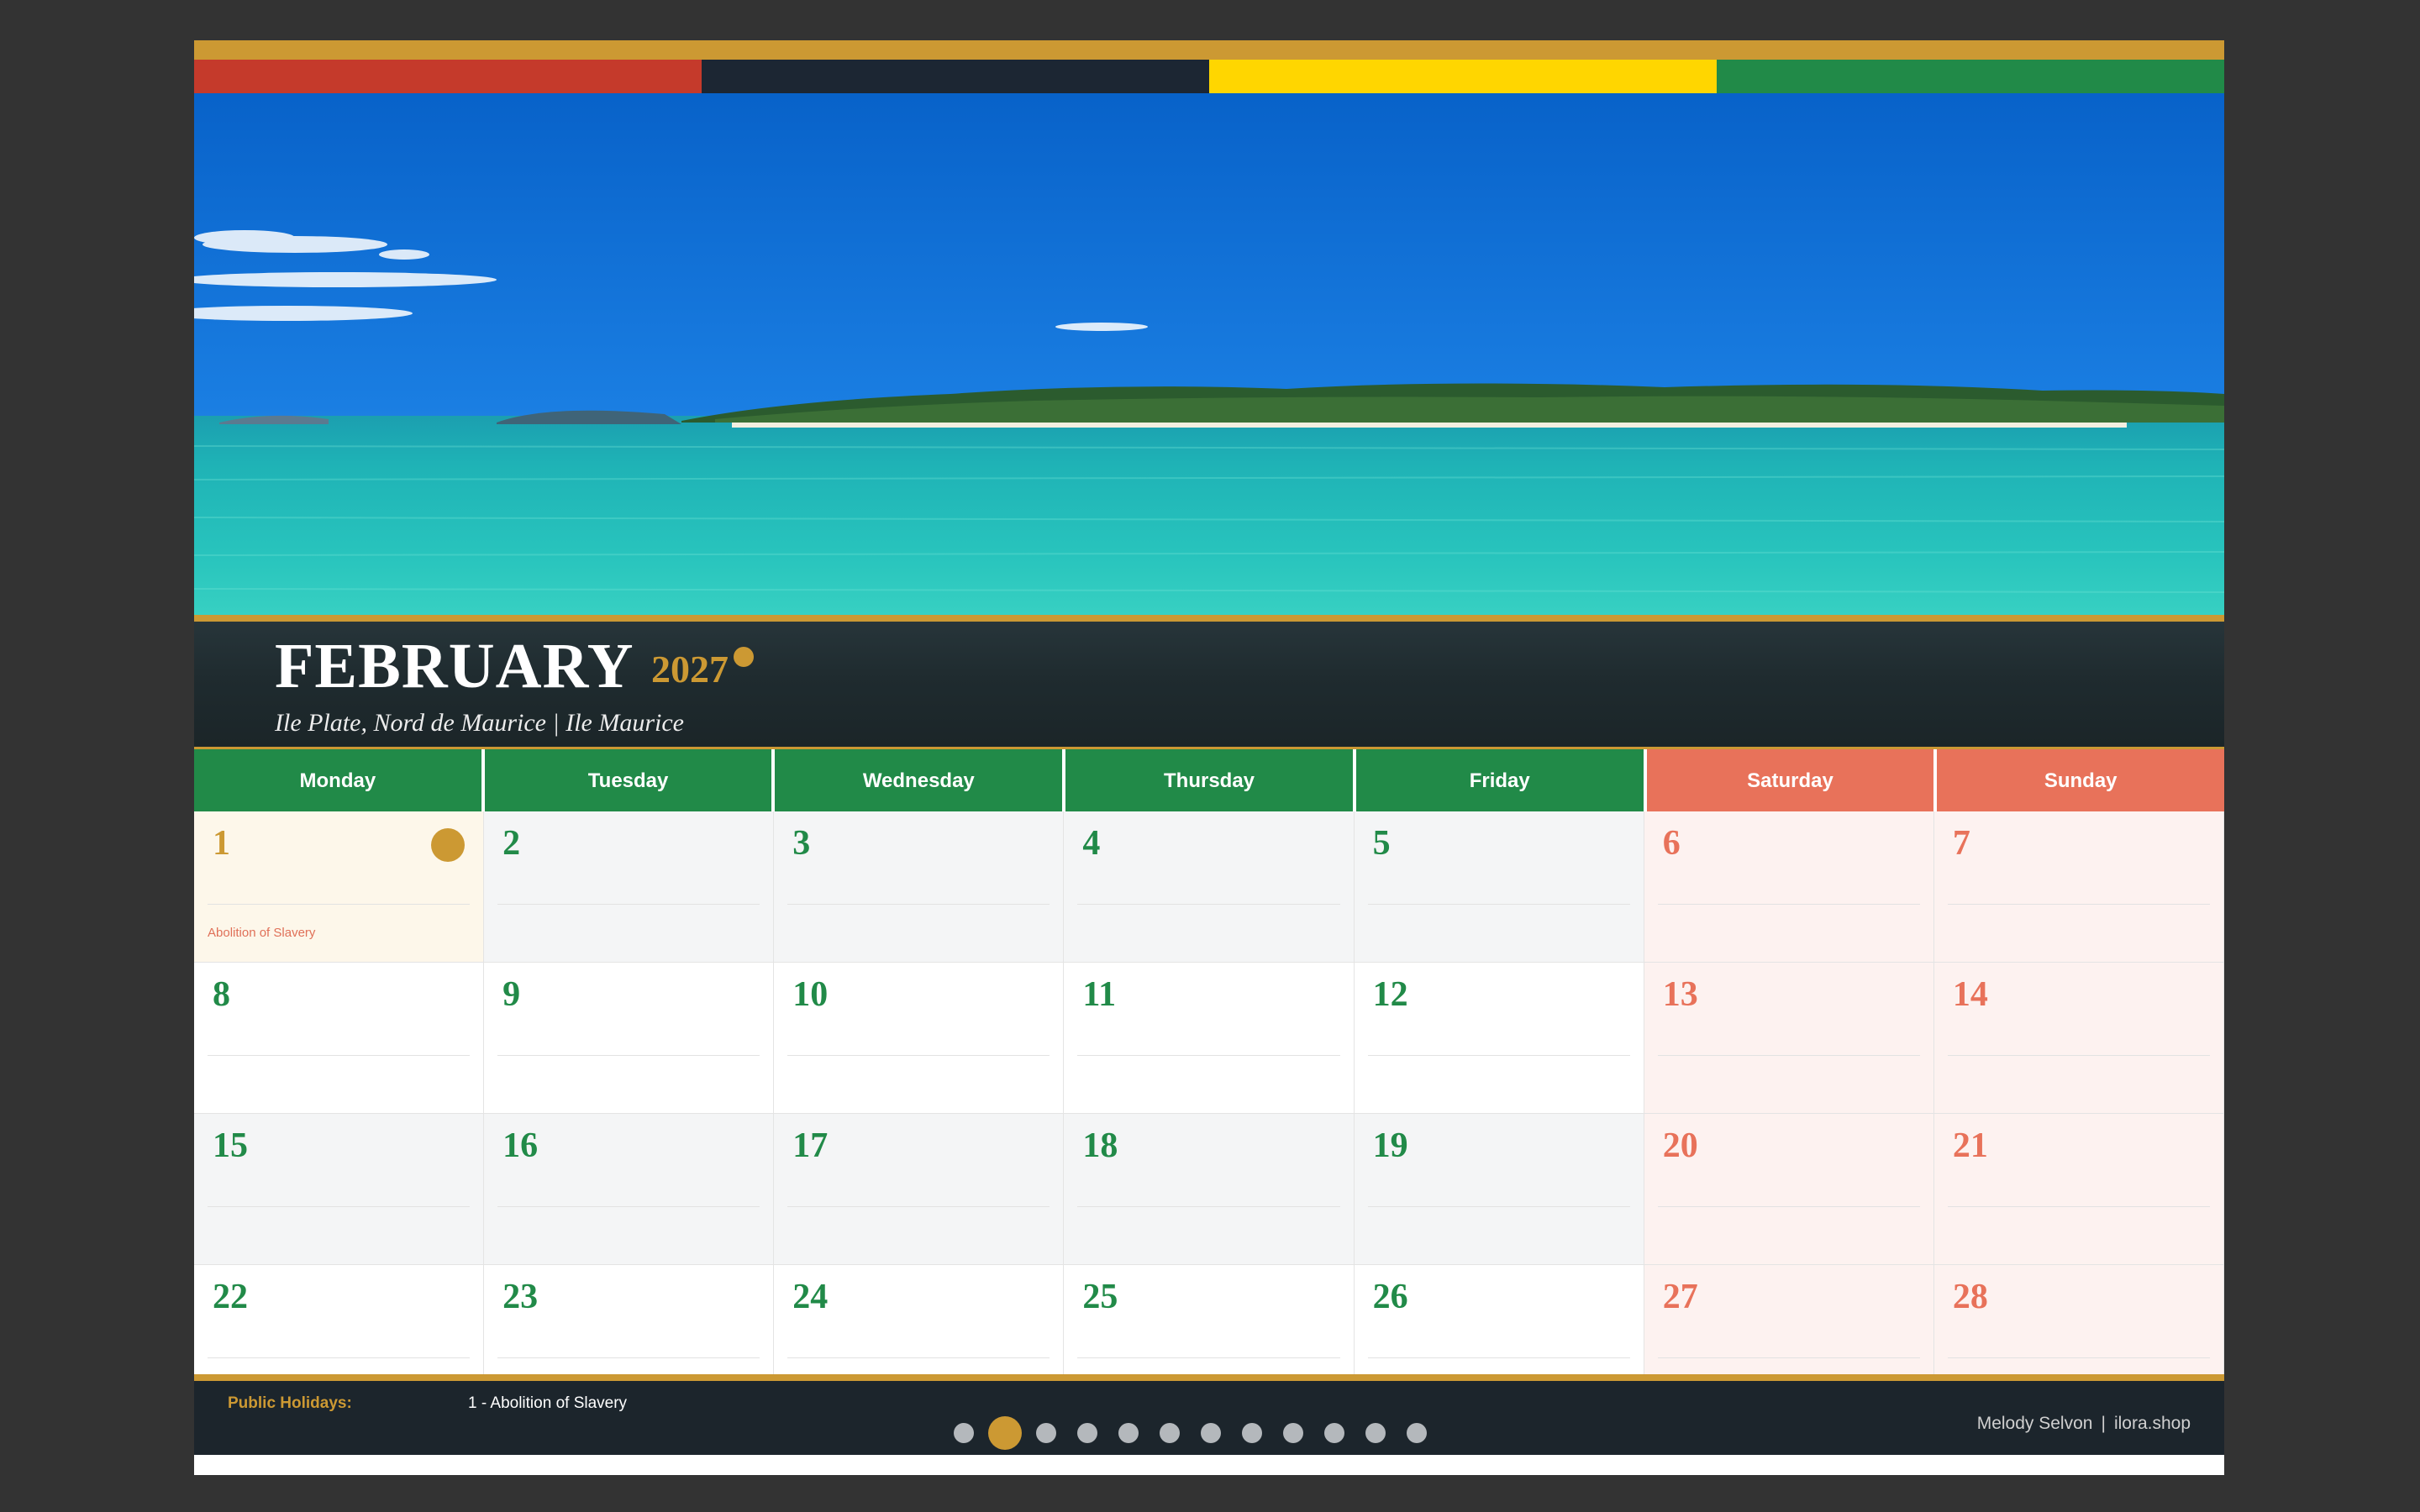 This screenshot has height=1512, width=2420. Describe the element at coordinates (1209, 887) in the screenshot. I see `day-cell: 4` at that location.